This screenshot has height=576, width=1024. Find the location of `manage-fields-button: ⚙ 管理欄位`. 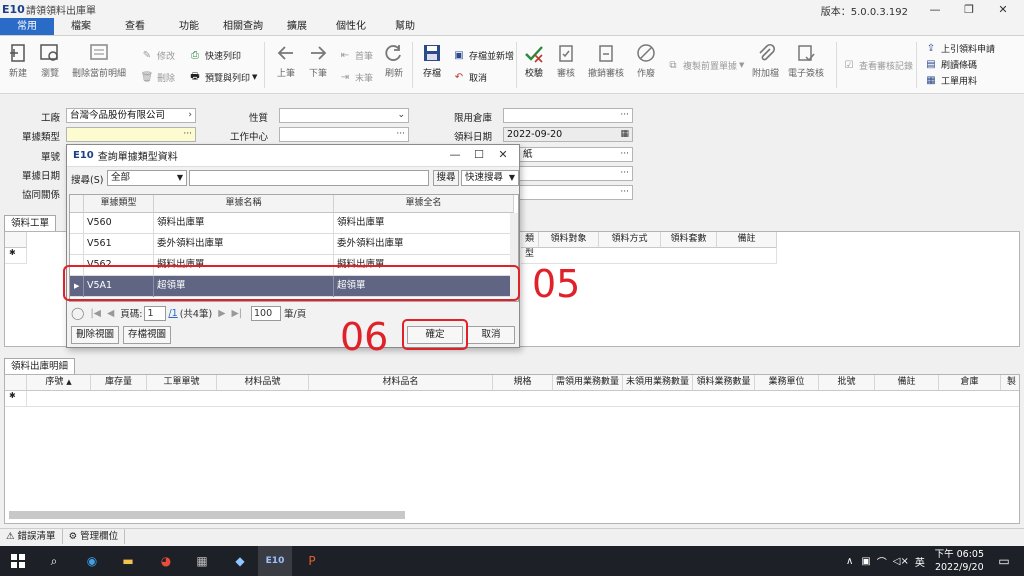

manage-fields-button: ⚙ 管理欄位 is located at coordinates (94, 536).